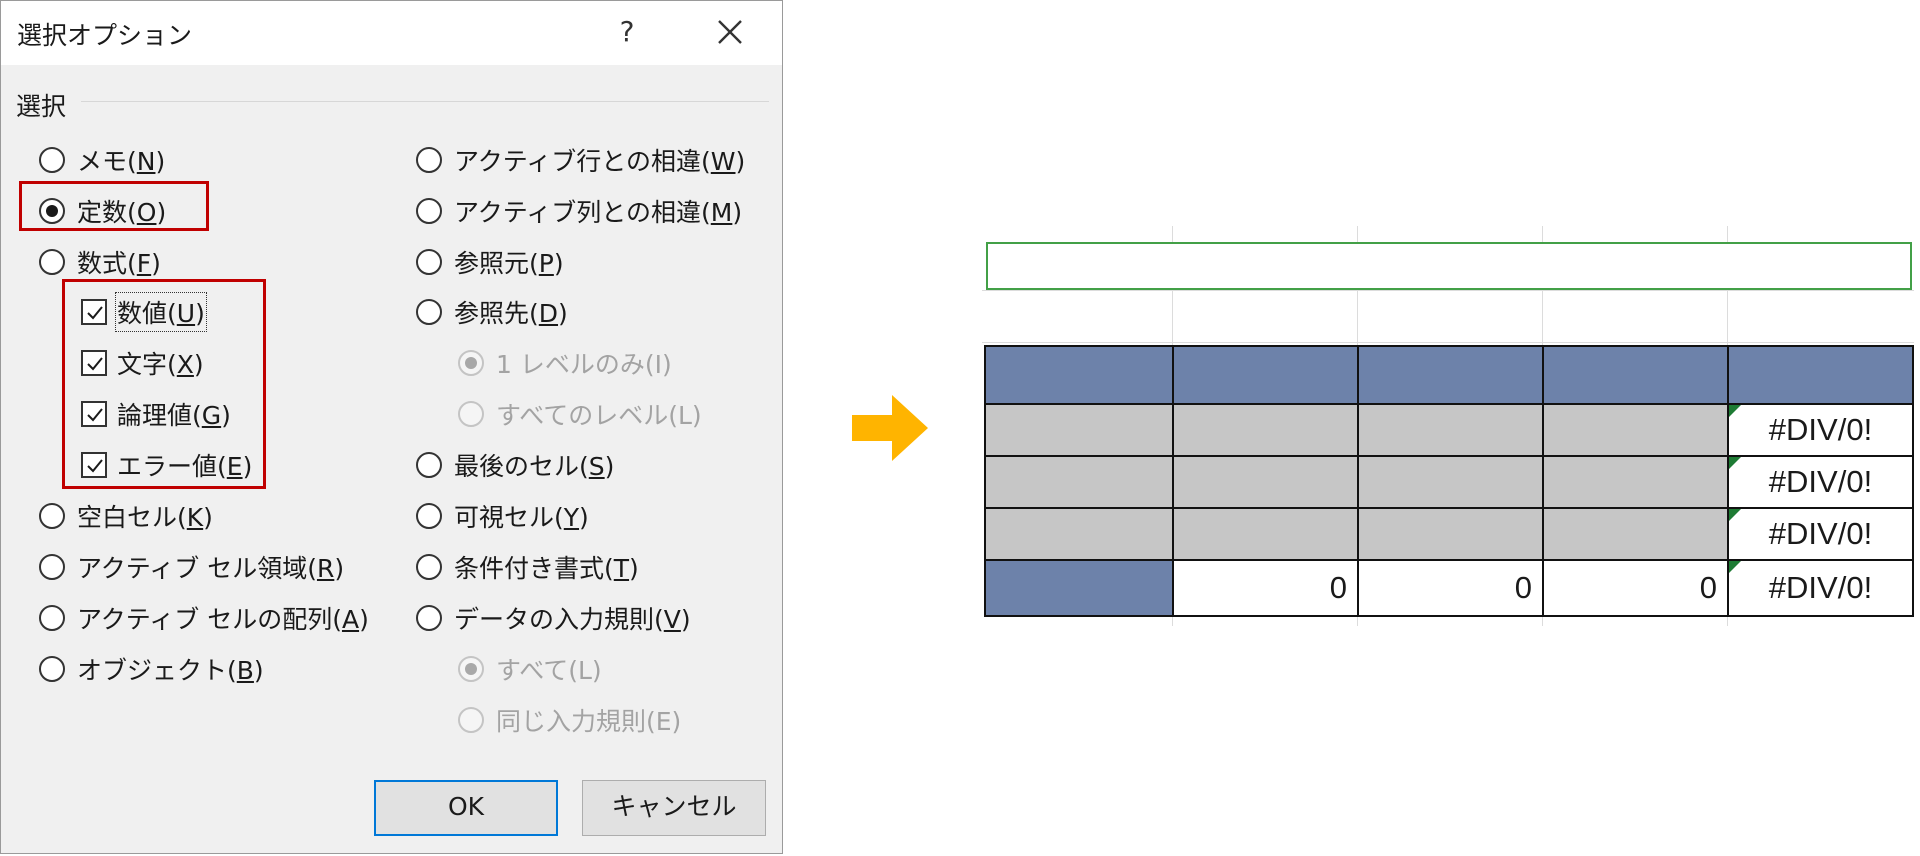  I want to click on option-visible-cells: 可視セル(Y), so click(502, 516).